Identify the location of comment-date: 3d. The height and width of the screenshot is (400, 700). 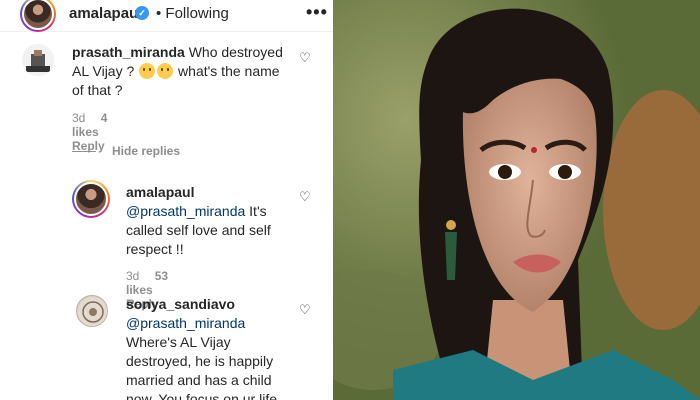
(79, 118).